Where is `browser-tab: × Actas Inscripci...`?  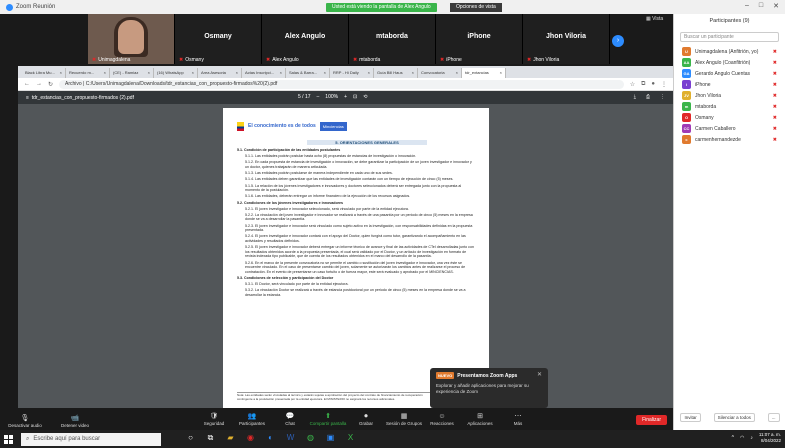 browser-tab: × Actas Inscripci... is located at coordinates (264, 73).